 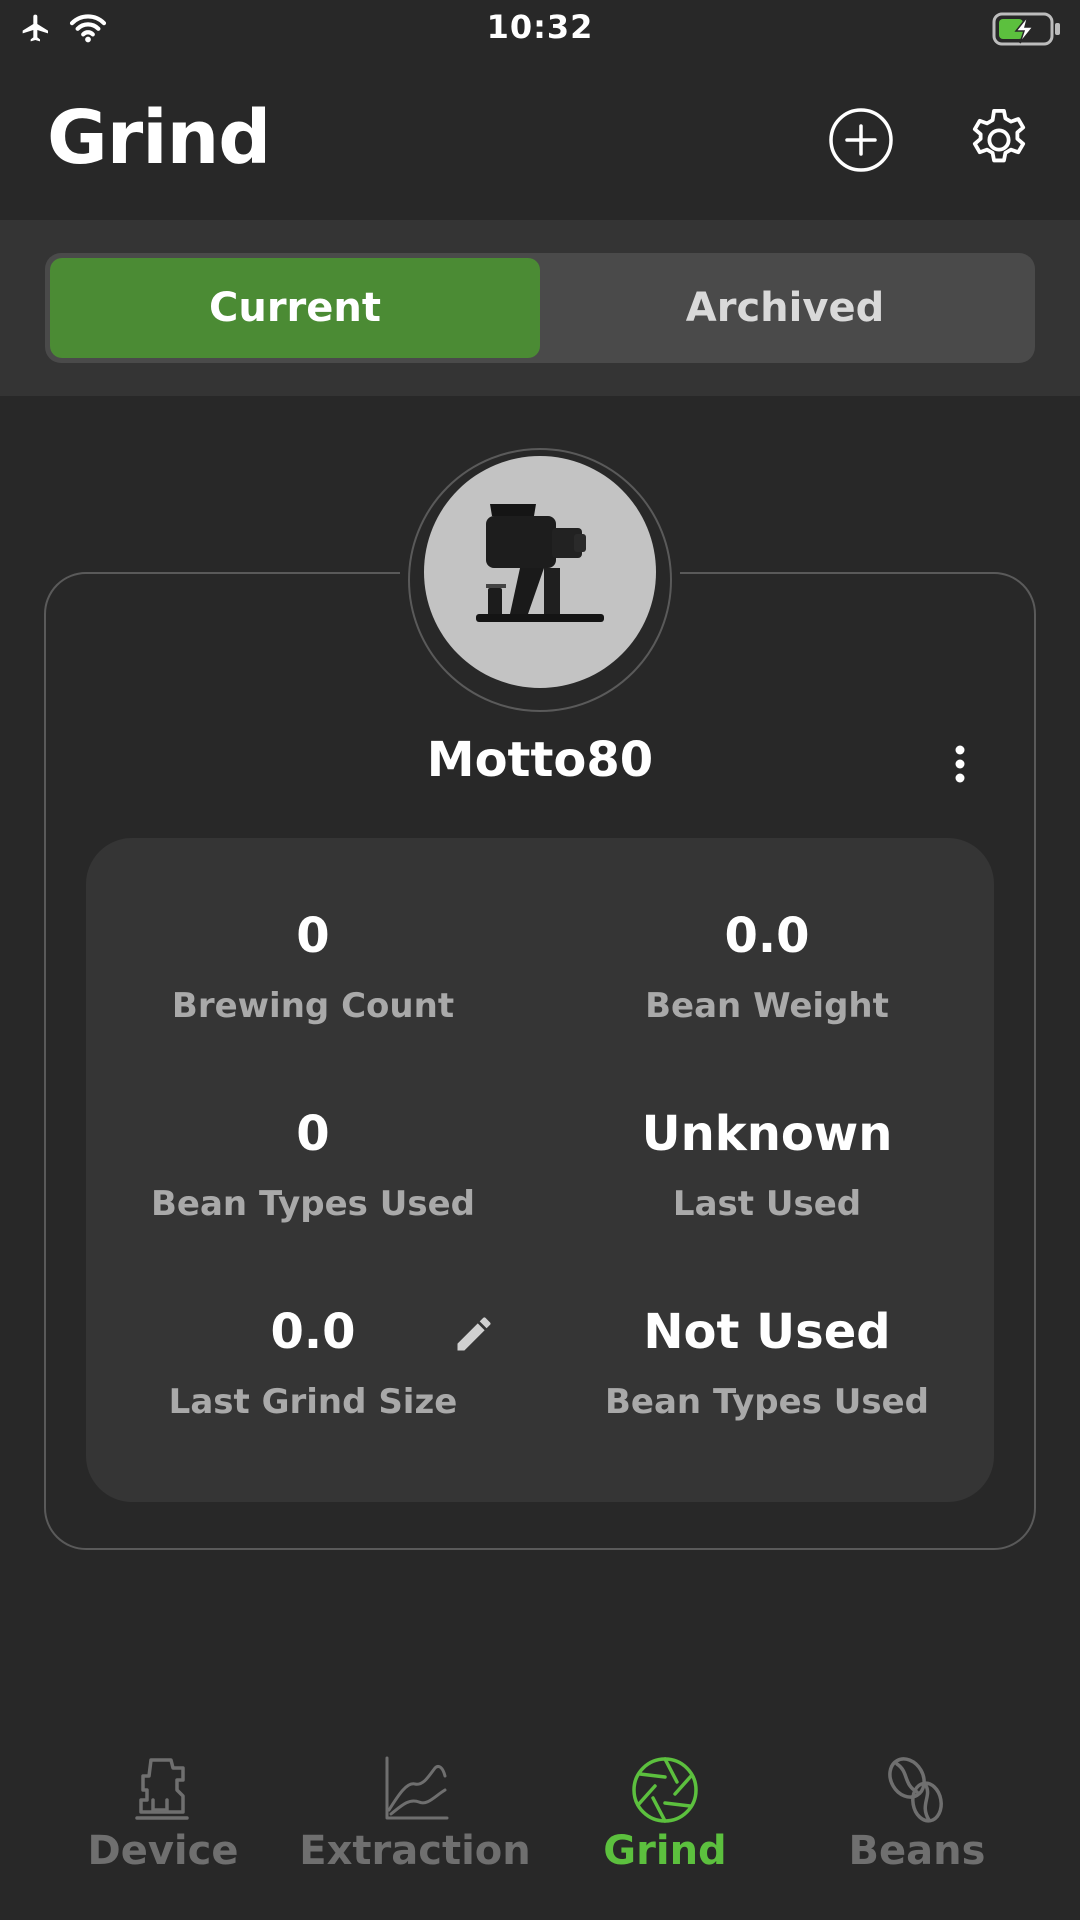 What do you see at coordinates (313, 1165) in the screenshot?
I see `stat-bean-types-used: 0 Bean Types Used` at bounding box center [313, 1165].